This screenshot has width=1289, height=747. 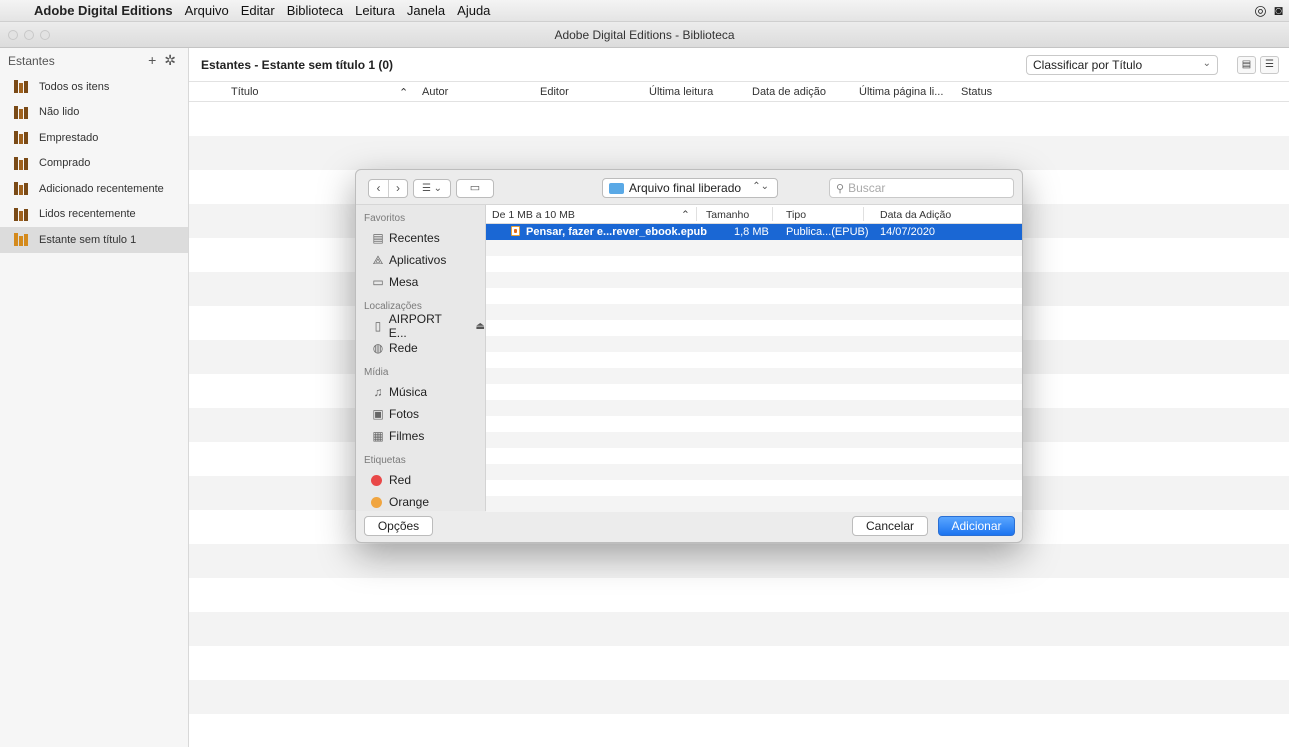 What do you see at coordinates (376, 480) in the screenshot?
I see `red-tag-icon` at bounding box center [376, 480].